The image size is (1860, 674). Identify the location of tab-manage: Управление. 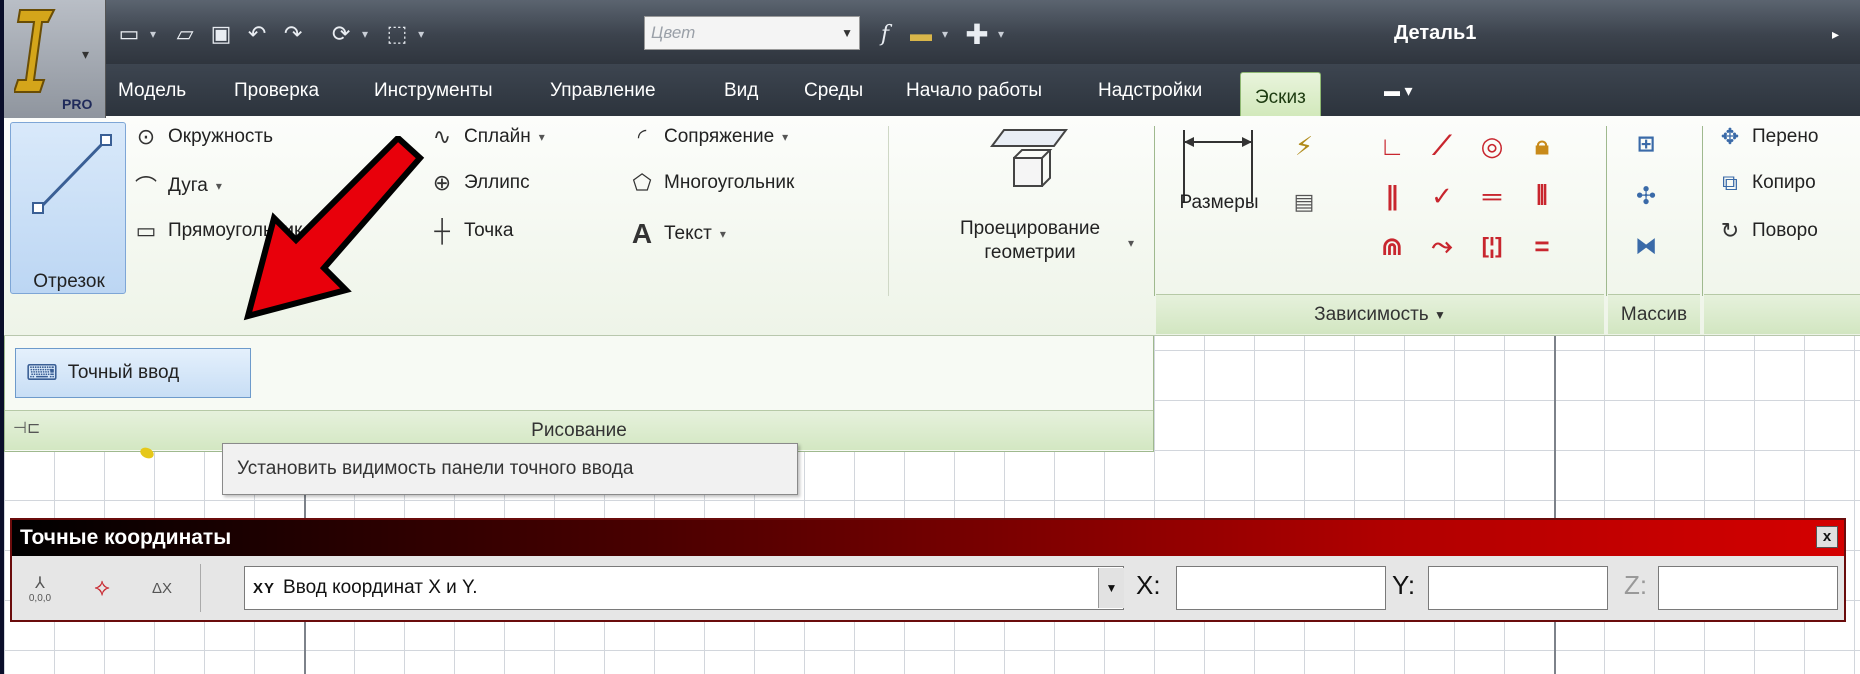
(603, 91).